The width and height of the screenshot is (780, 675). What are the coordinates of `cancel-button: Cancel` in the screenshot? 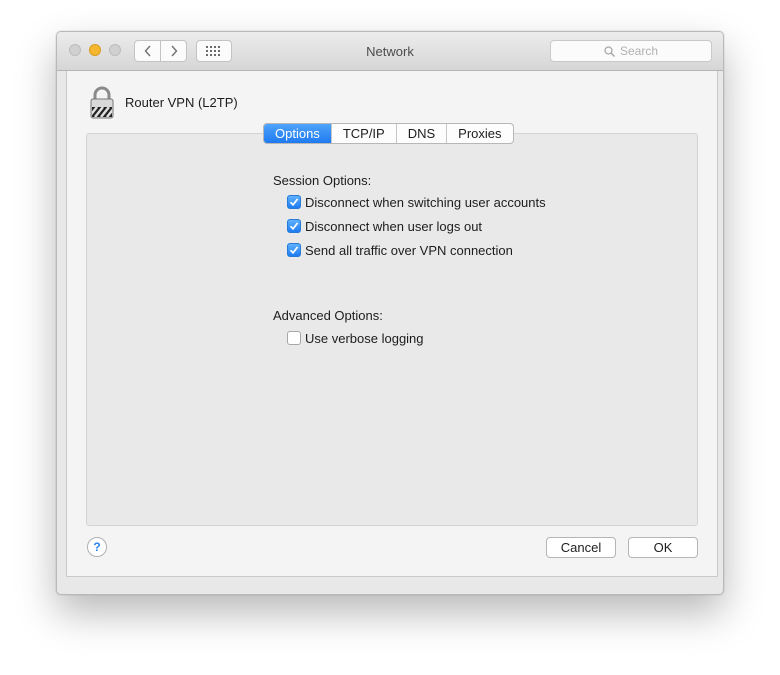 It's located at (581, 547).